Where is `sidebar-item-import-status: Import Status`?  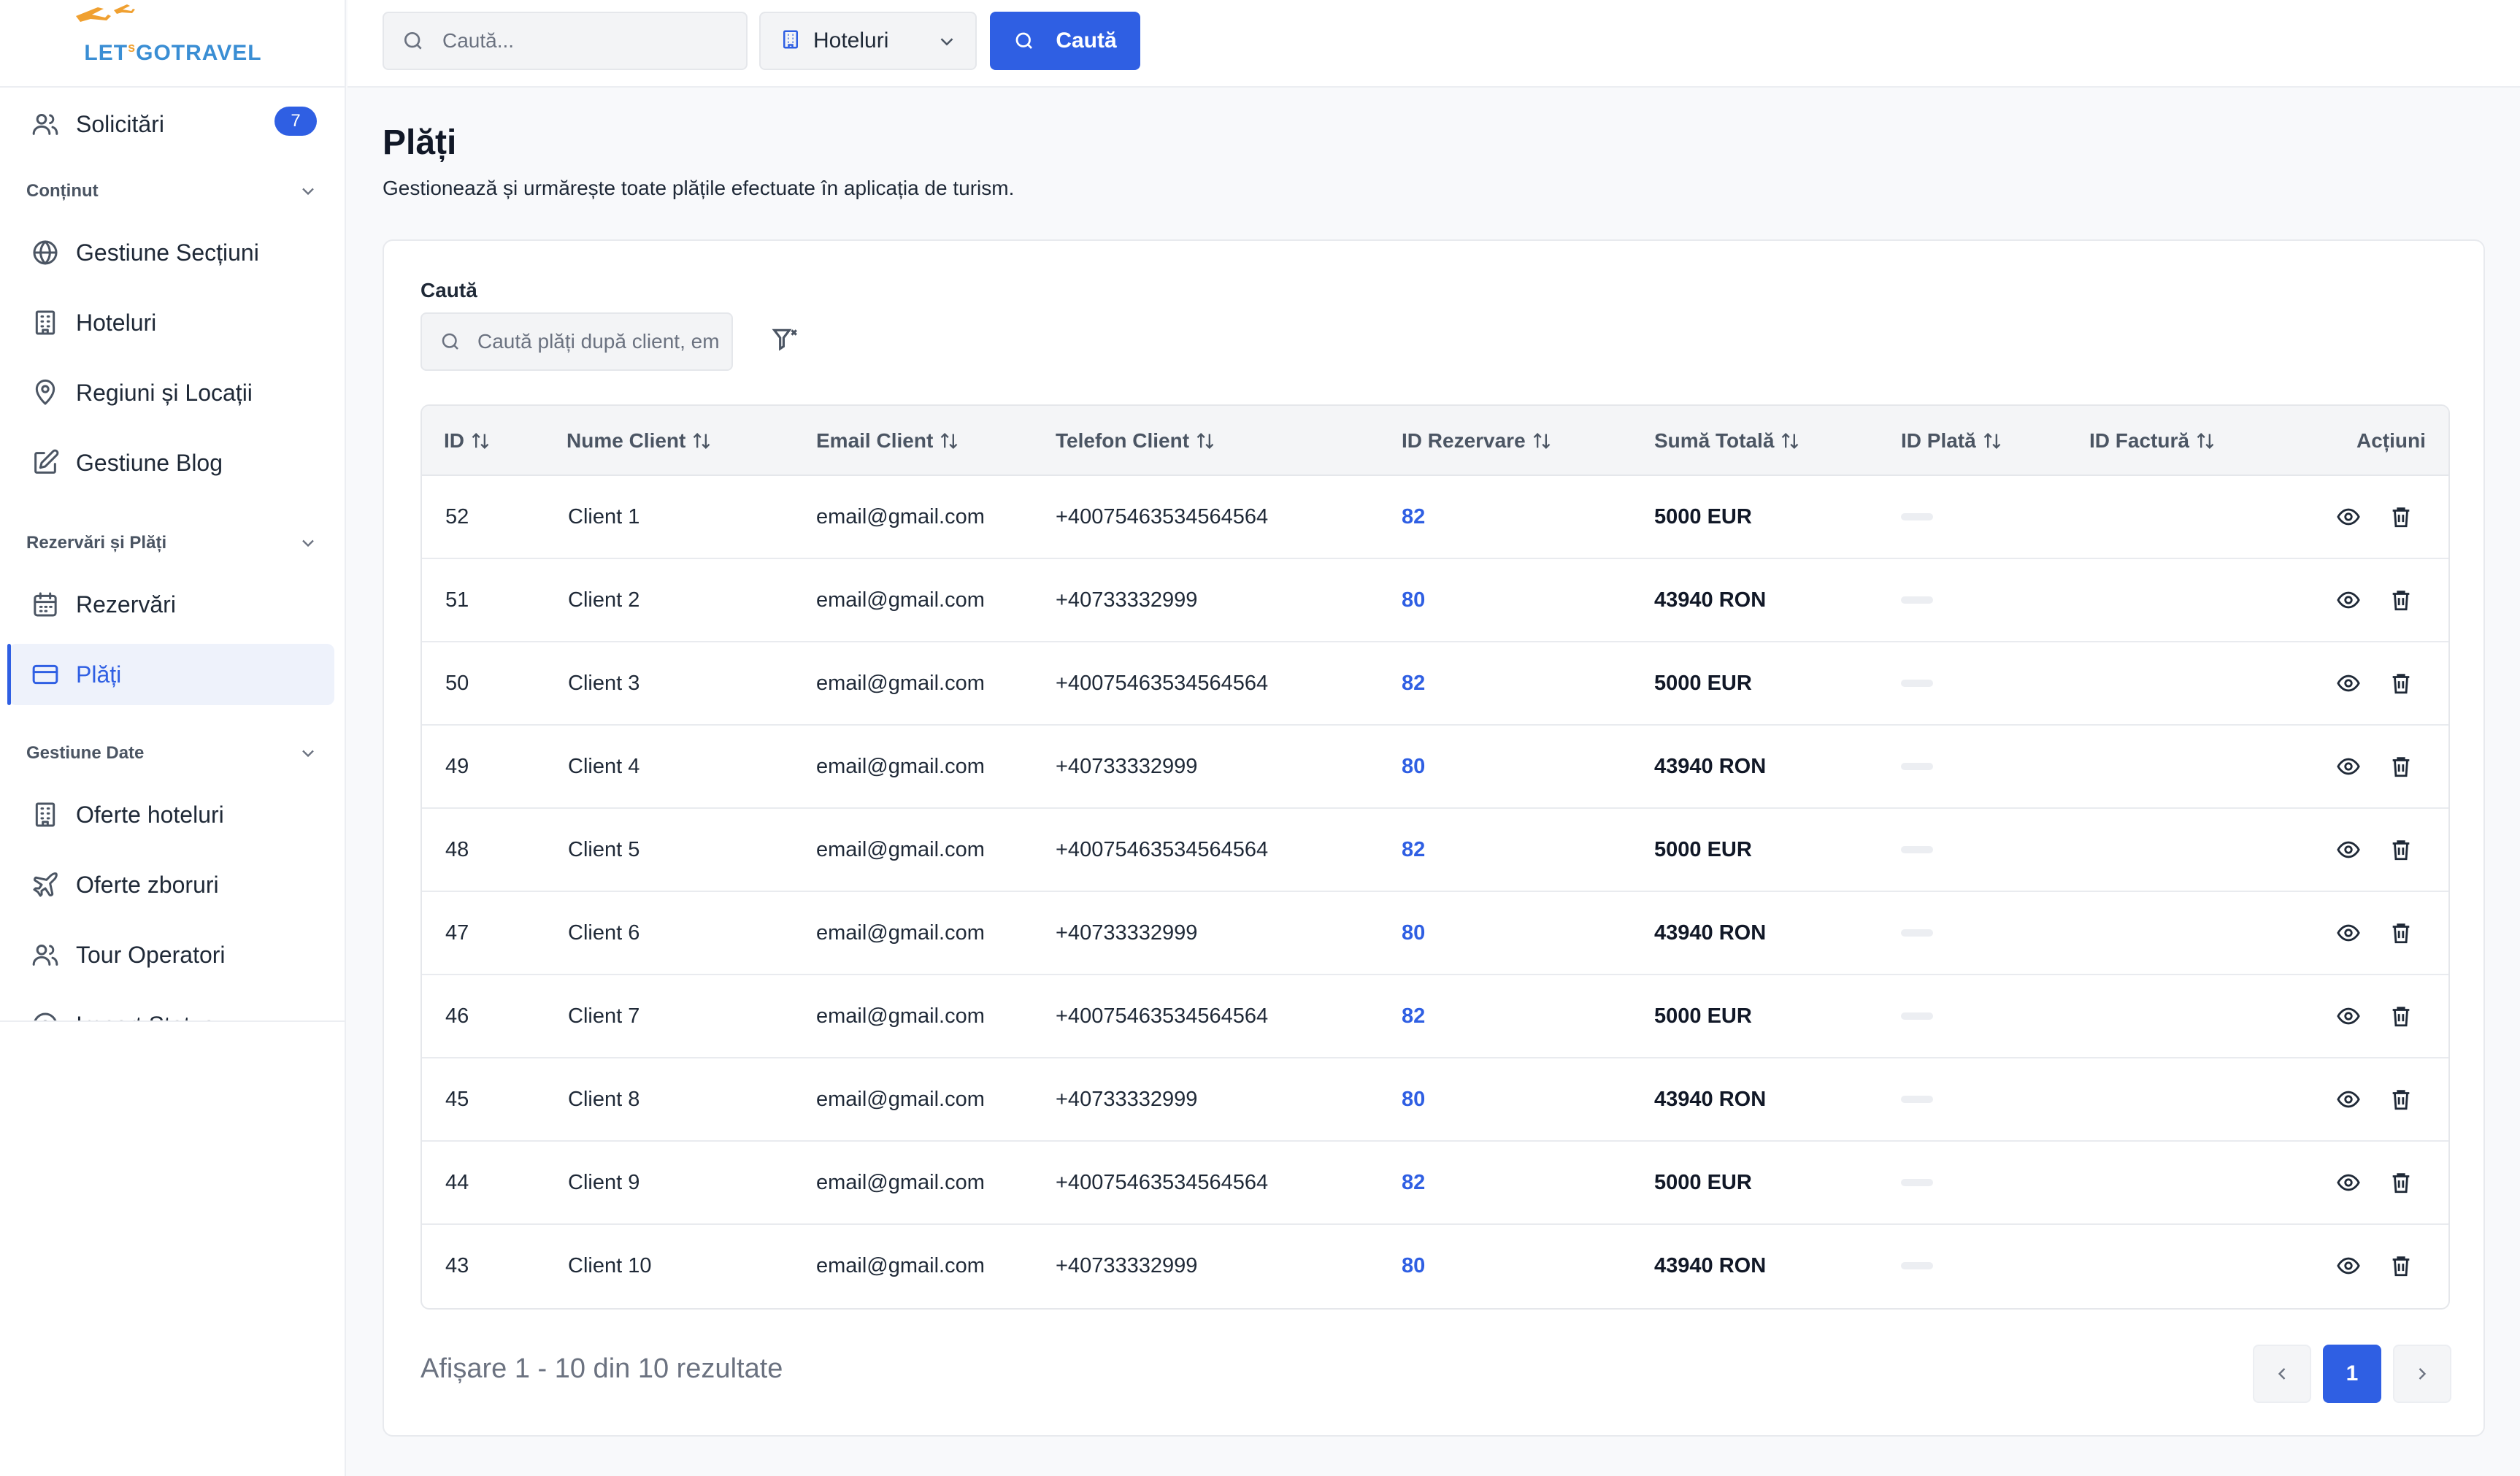
sidebar-item-import-status: Import Status is located at coordinates (171, 1007).